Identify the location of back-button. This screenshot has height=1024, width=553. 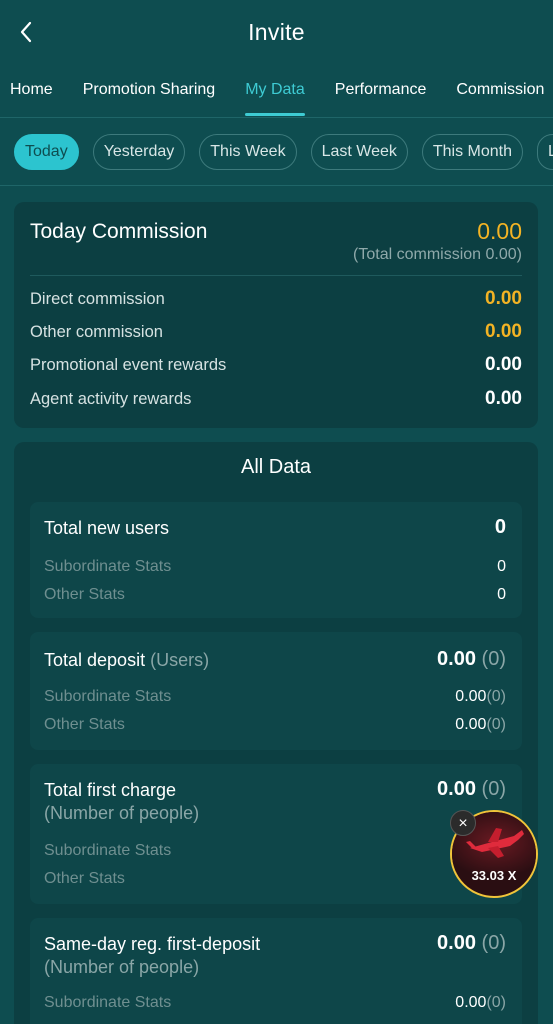
(26, 32).